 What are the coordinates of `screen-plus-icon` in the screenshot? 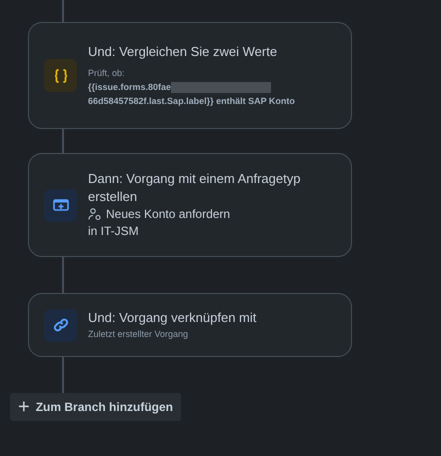 It's located at (60, 205).